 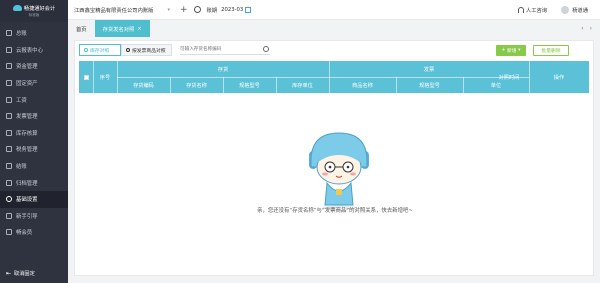 I want to click on sidebar-item-invoice: 发票管理, so click(x=34, y=116).